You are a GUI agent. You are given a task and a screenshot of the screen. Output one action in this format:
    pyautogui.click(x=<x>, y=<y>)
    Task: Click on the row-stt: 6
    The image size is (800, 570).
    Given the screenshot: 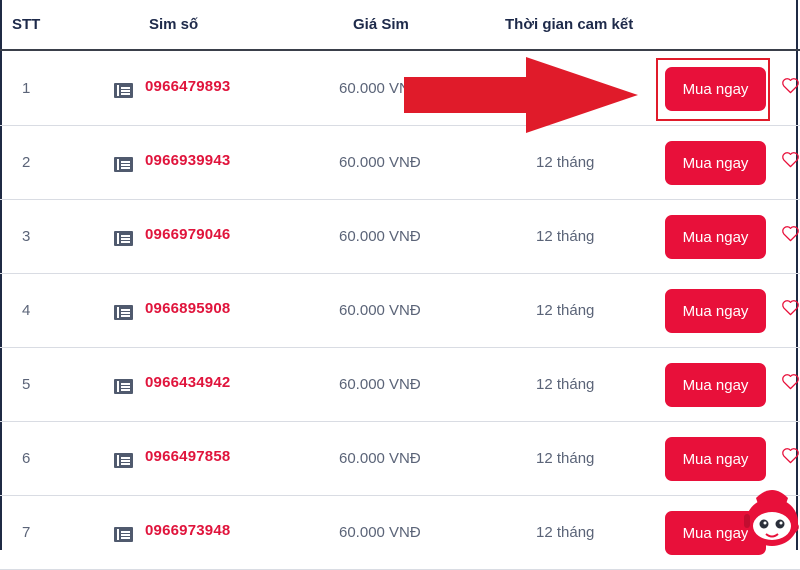 What is the action you would take?
    pyautogui.click(x=26, y=458)
    